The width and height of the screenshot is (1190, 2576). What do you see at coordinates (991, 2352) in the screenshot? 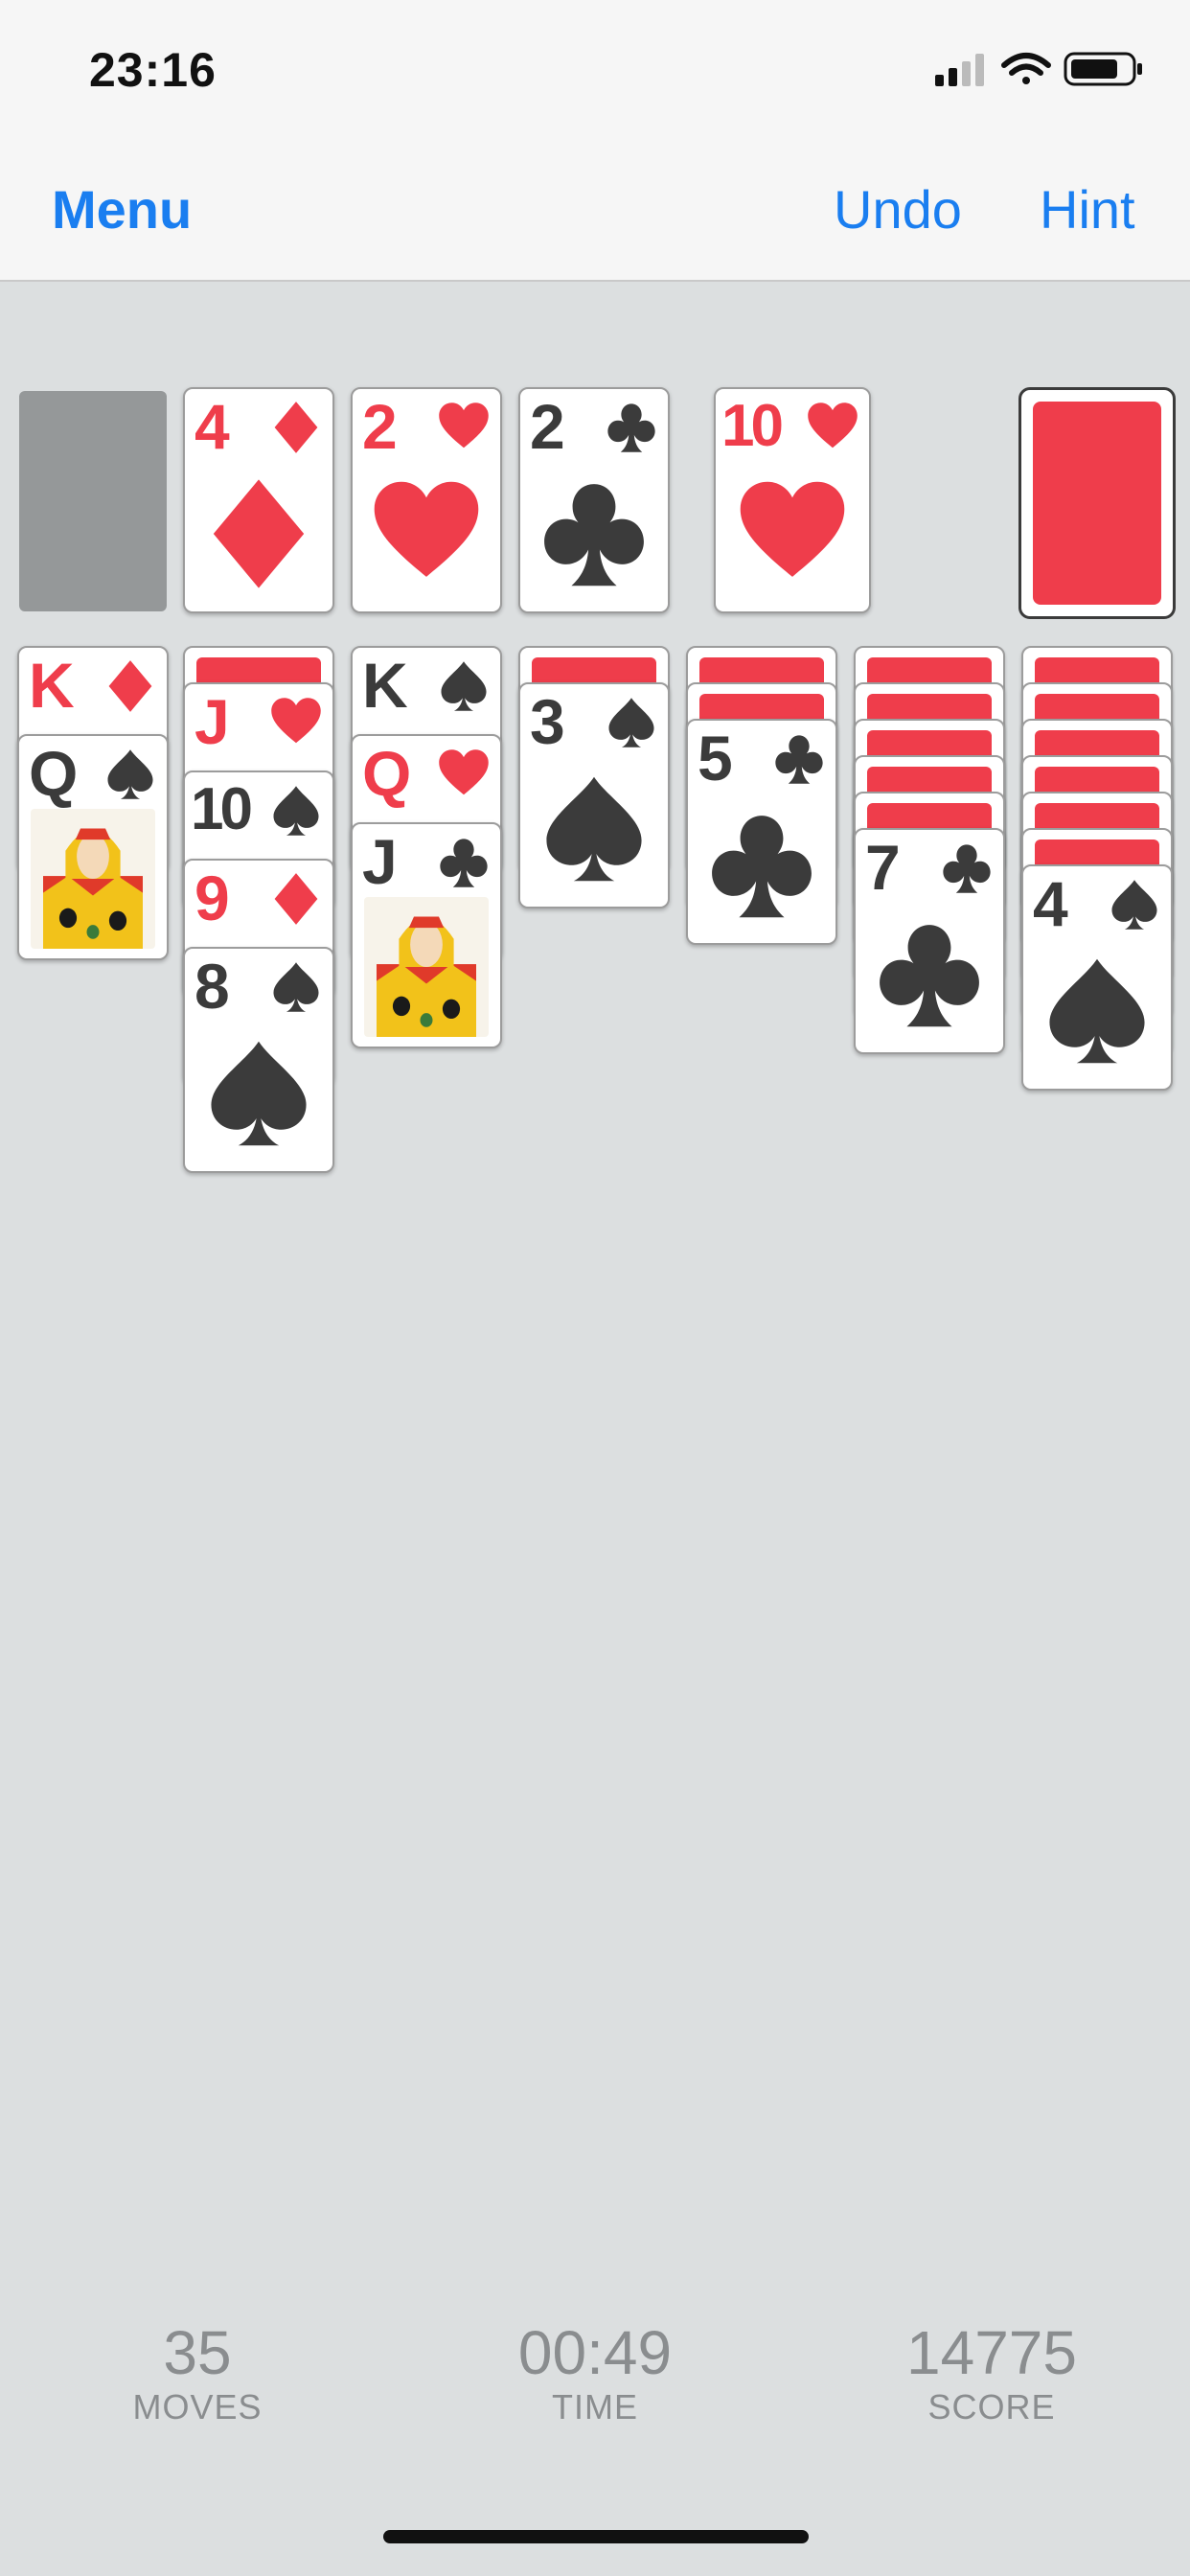
I see `score-value: 14775` at bounding box center [991, 2352].